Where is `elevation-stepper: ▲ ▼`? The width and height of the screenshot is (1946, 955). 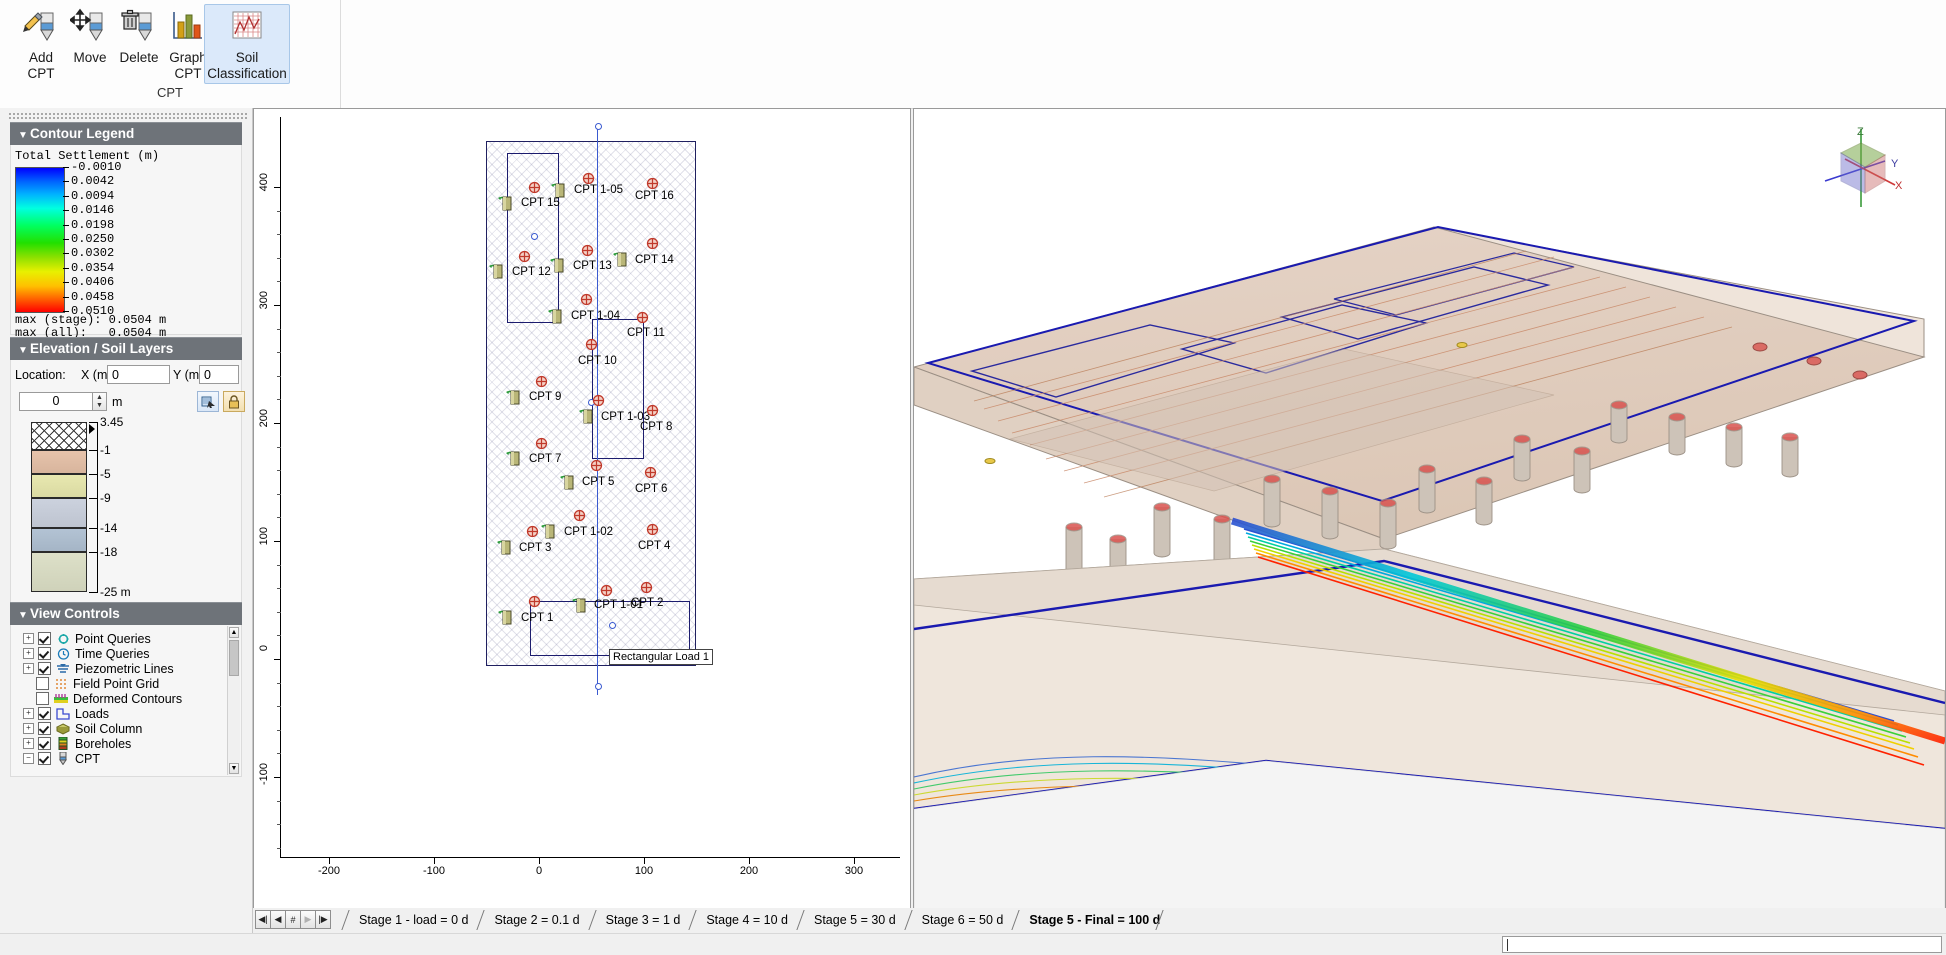
elevation-stepper: ▲ ▼ is located at coordinates (100, 401).